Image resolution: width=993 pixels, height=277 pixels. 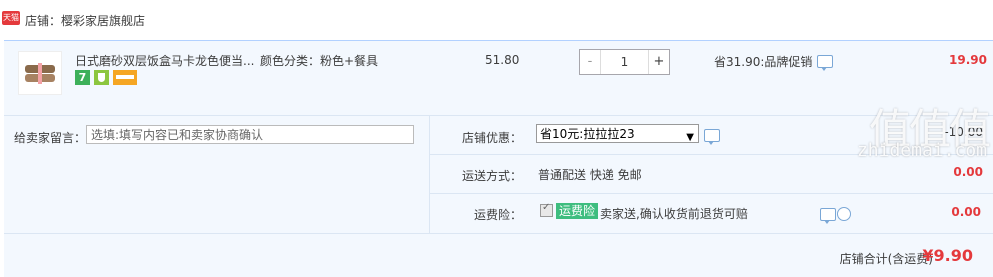 I want to click on quantity-increase-button: +, so click(x=658, y=62).